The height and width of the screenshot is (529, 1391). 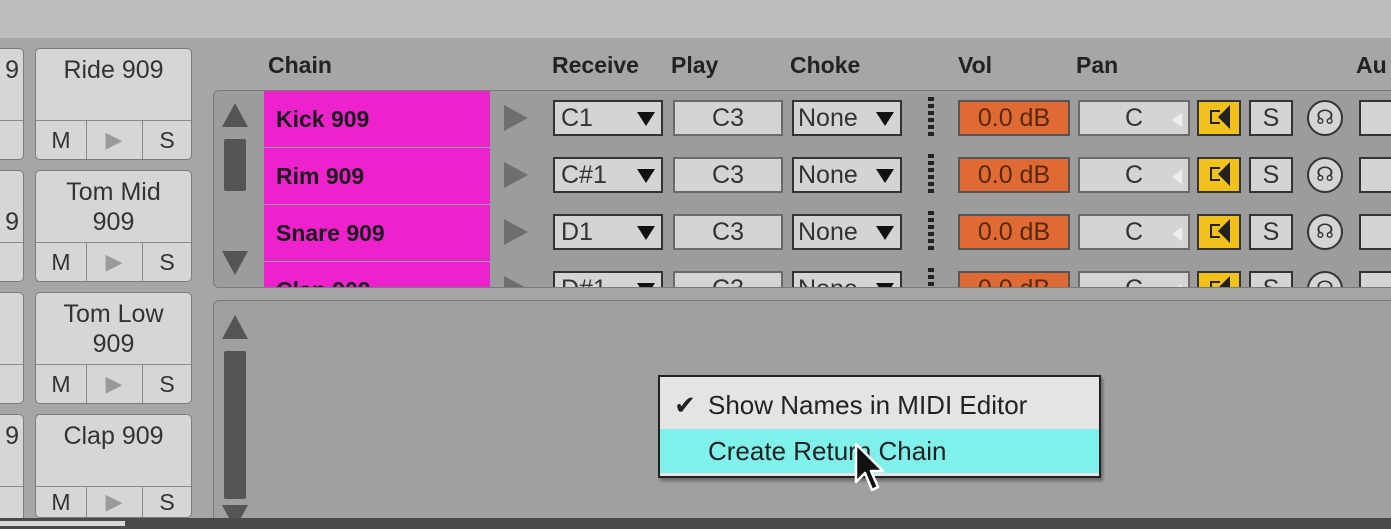 What do you see at coordinates (695, 523) in the screenshot?
I see `video-progress-bar` at bounding box center [695, 523].